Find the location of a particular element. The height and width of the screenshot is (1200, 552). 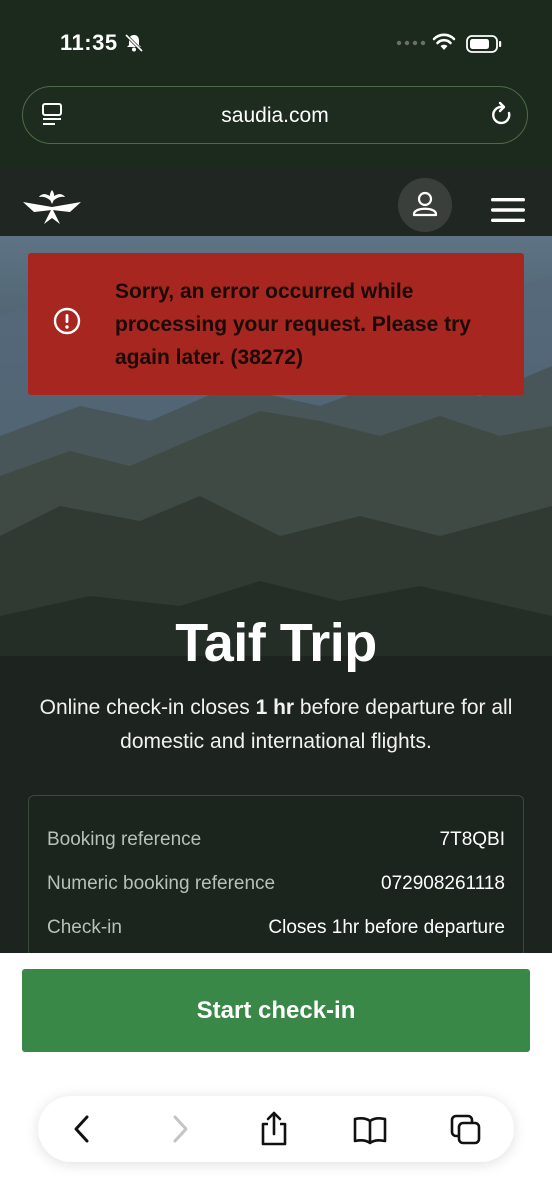

address-bar: saudia.com is located at coordinates (275, 115).